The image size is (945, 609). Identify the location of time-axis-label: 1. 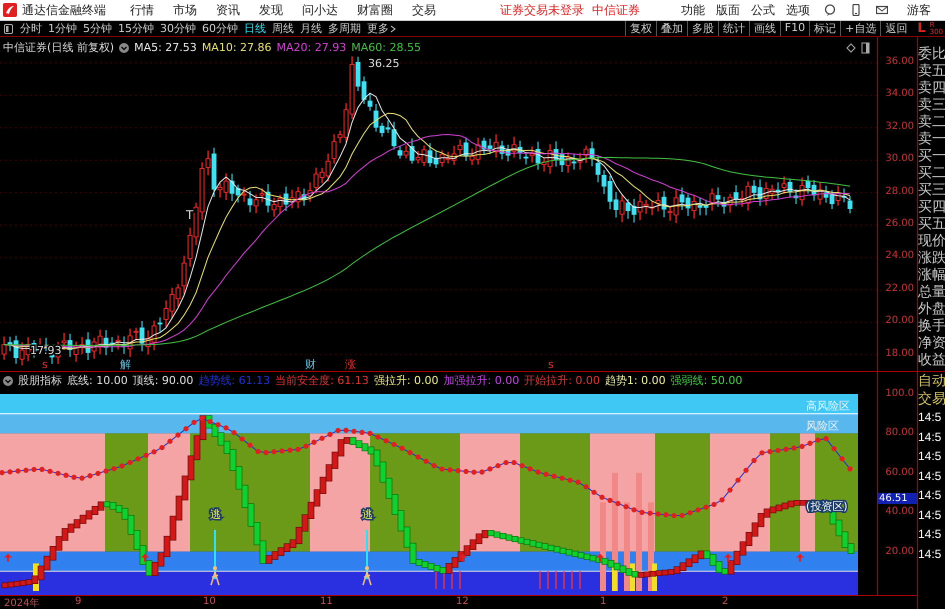
(603, 601).